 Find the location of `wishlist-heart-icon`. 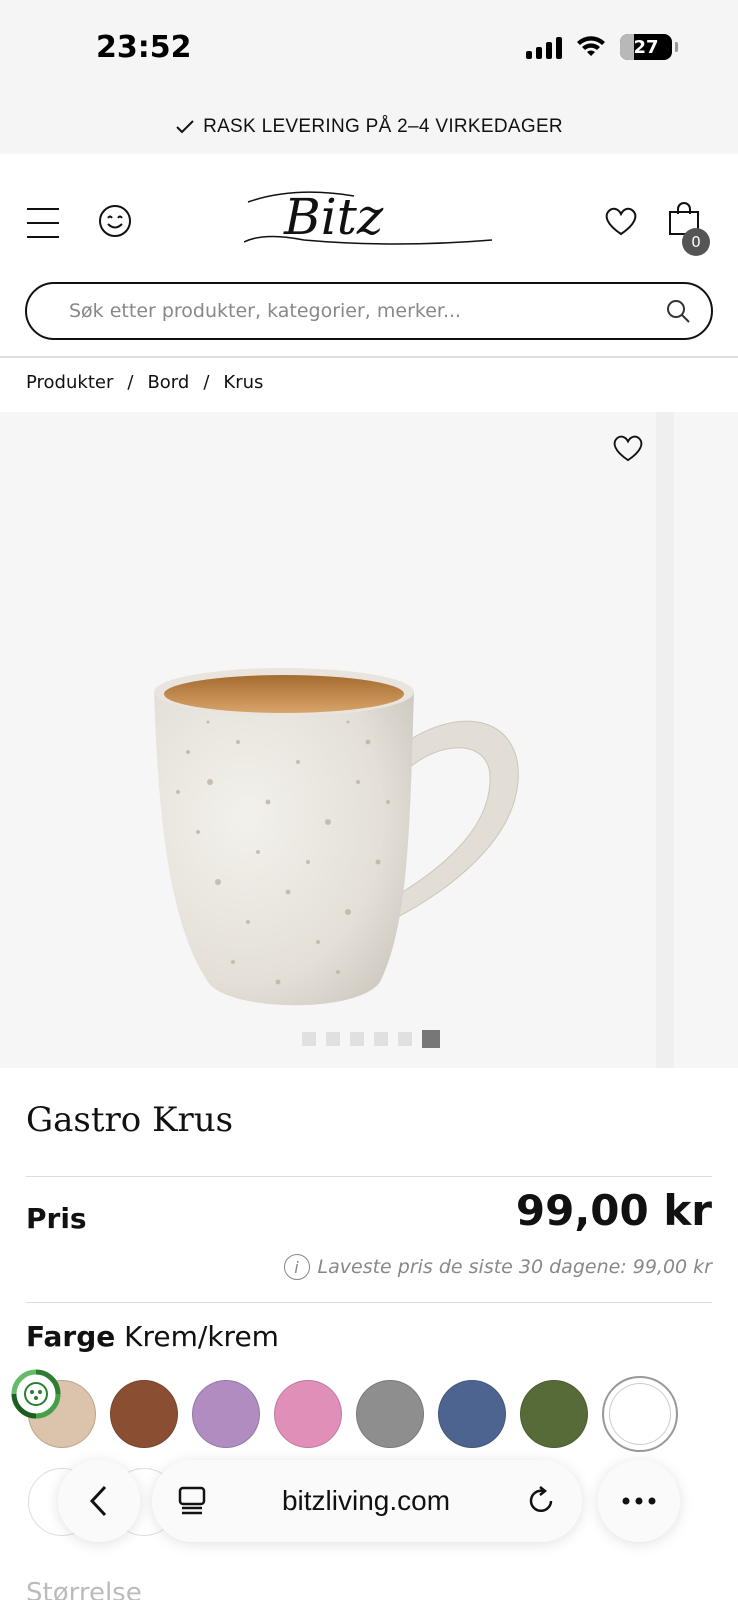

wishlist-heart-icon is located at coordinates (621, 221).